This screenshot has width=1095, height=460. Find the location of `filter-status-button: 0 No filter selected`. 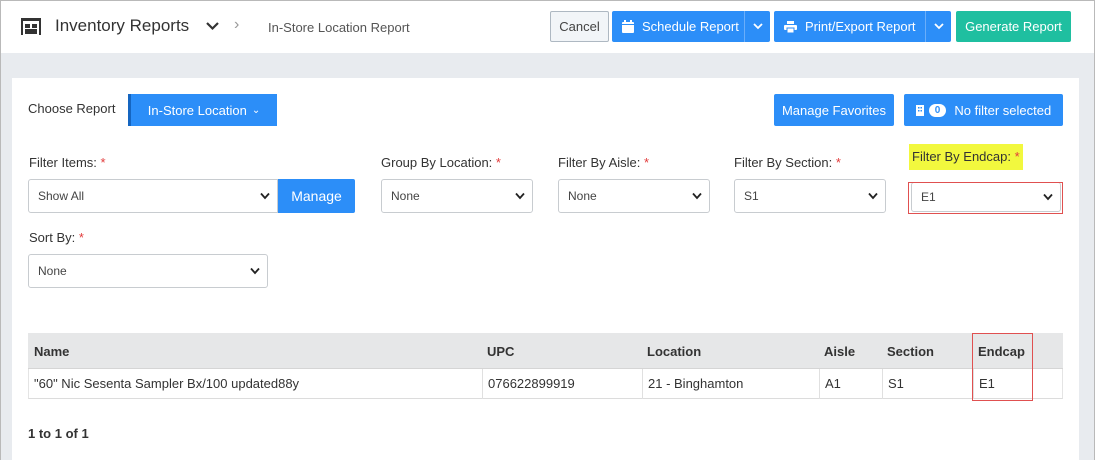

filter-status-button: 0 No filter selected is located at coordinates (983, 110).